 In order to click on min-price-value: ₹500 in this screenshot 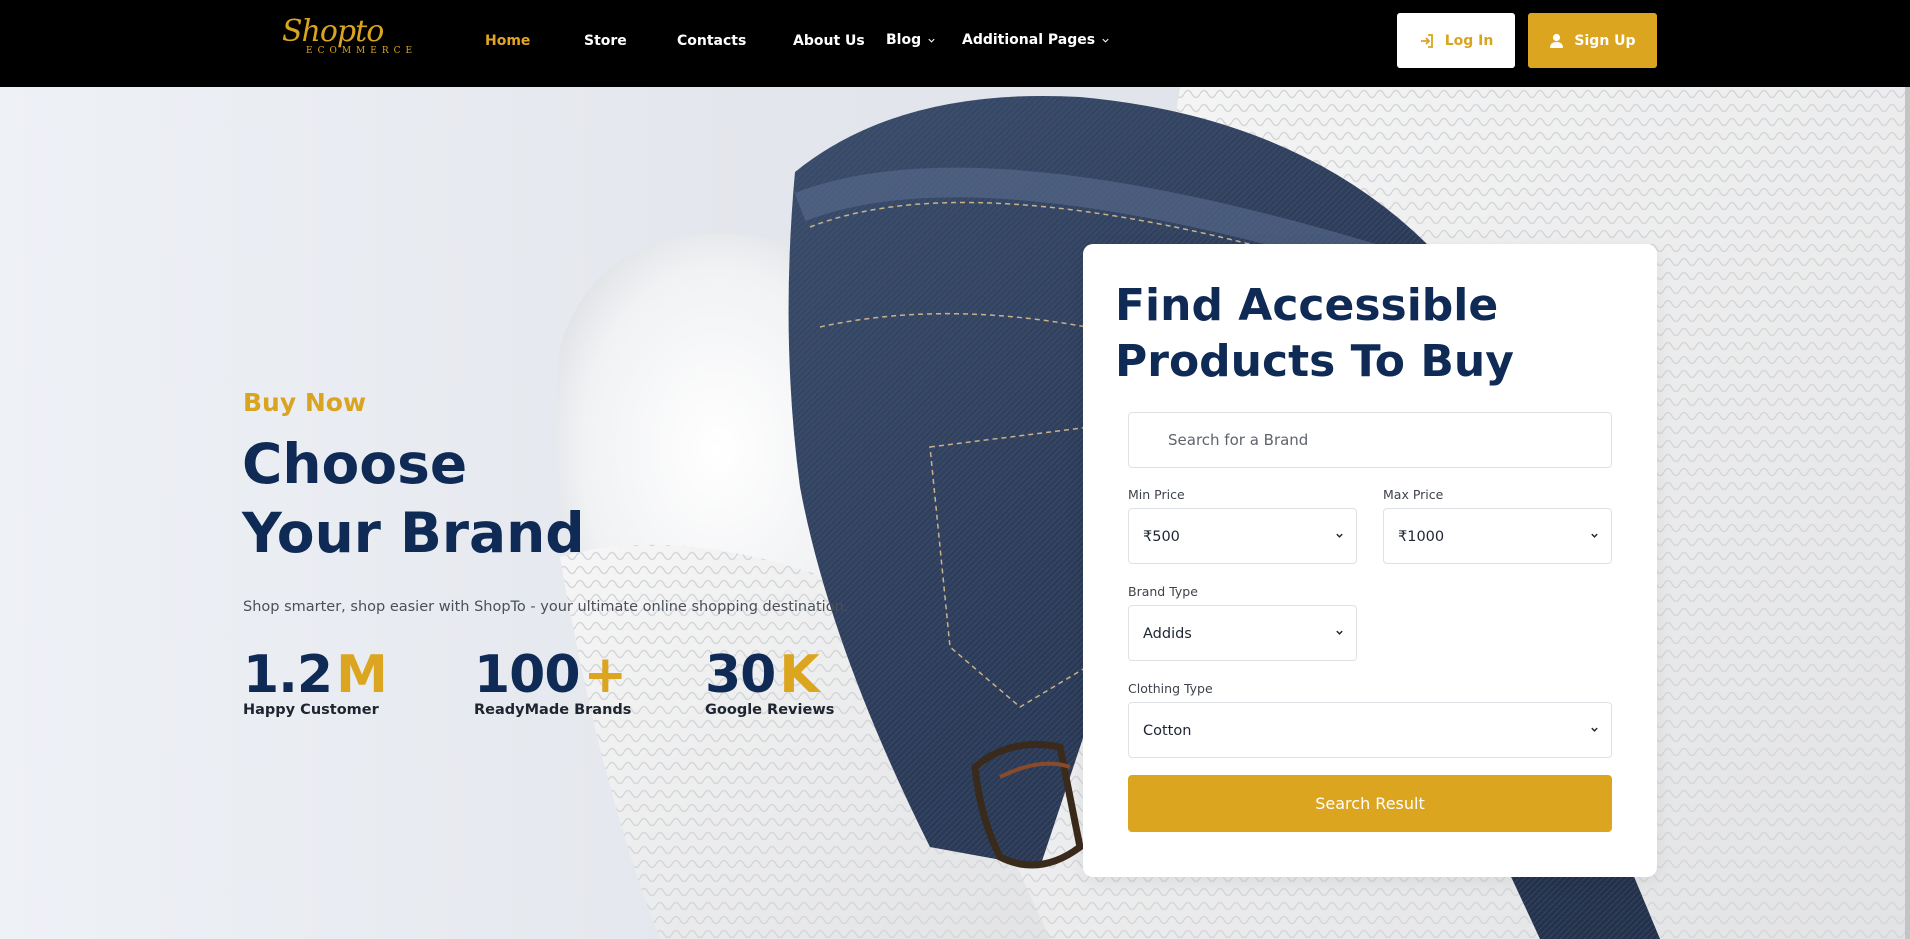, I will do `click(1161, 537)`.